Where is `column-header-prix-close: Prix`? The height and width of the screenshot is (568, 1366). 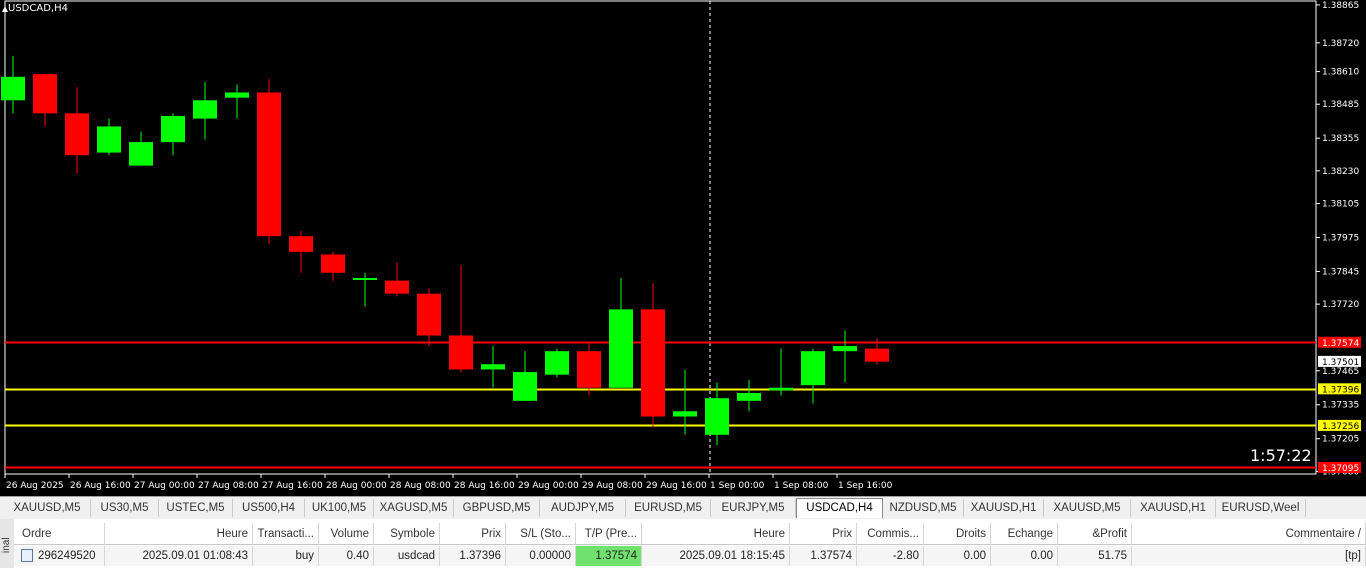 column-header-prix-close: Prix is located at coordinates (823, 534).